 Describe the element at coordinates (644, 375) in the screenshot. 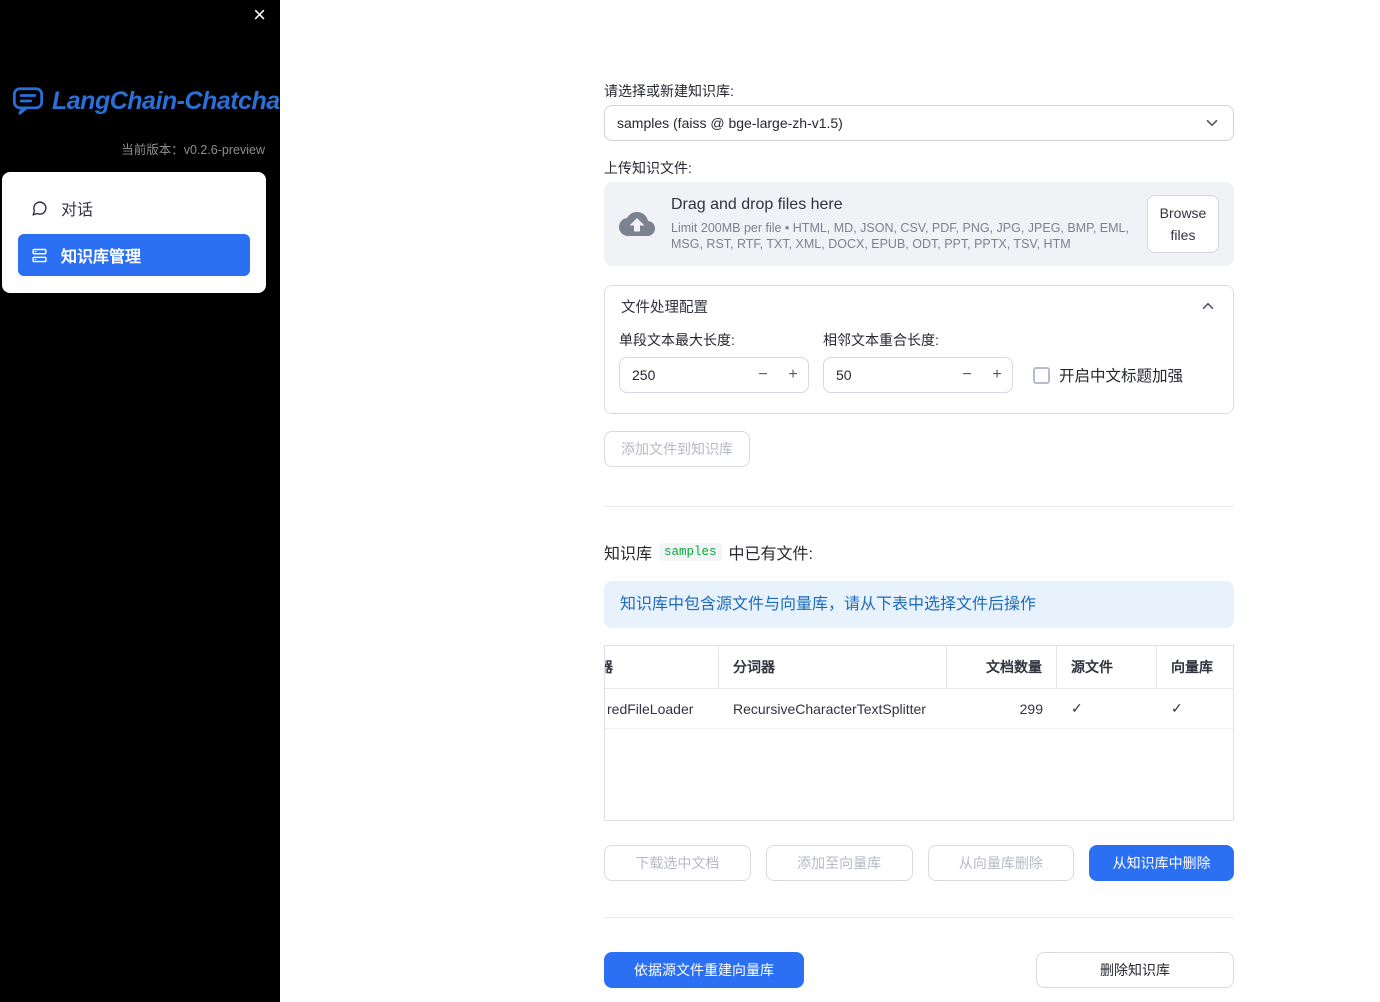

I see `chunk-size-value: 250` at that location.